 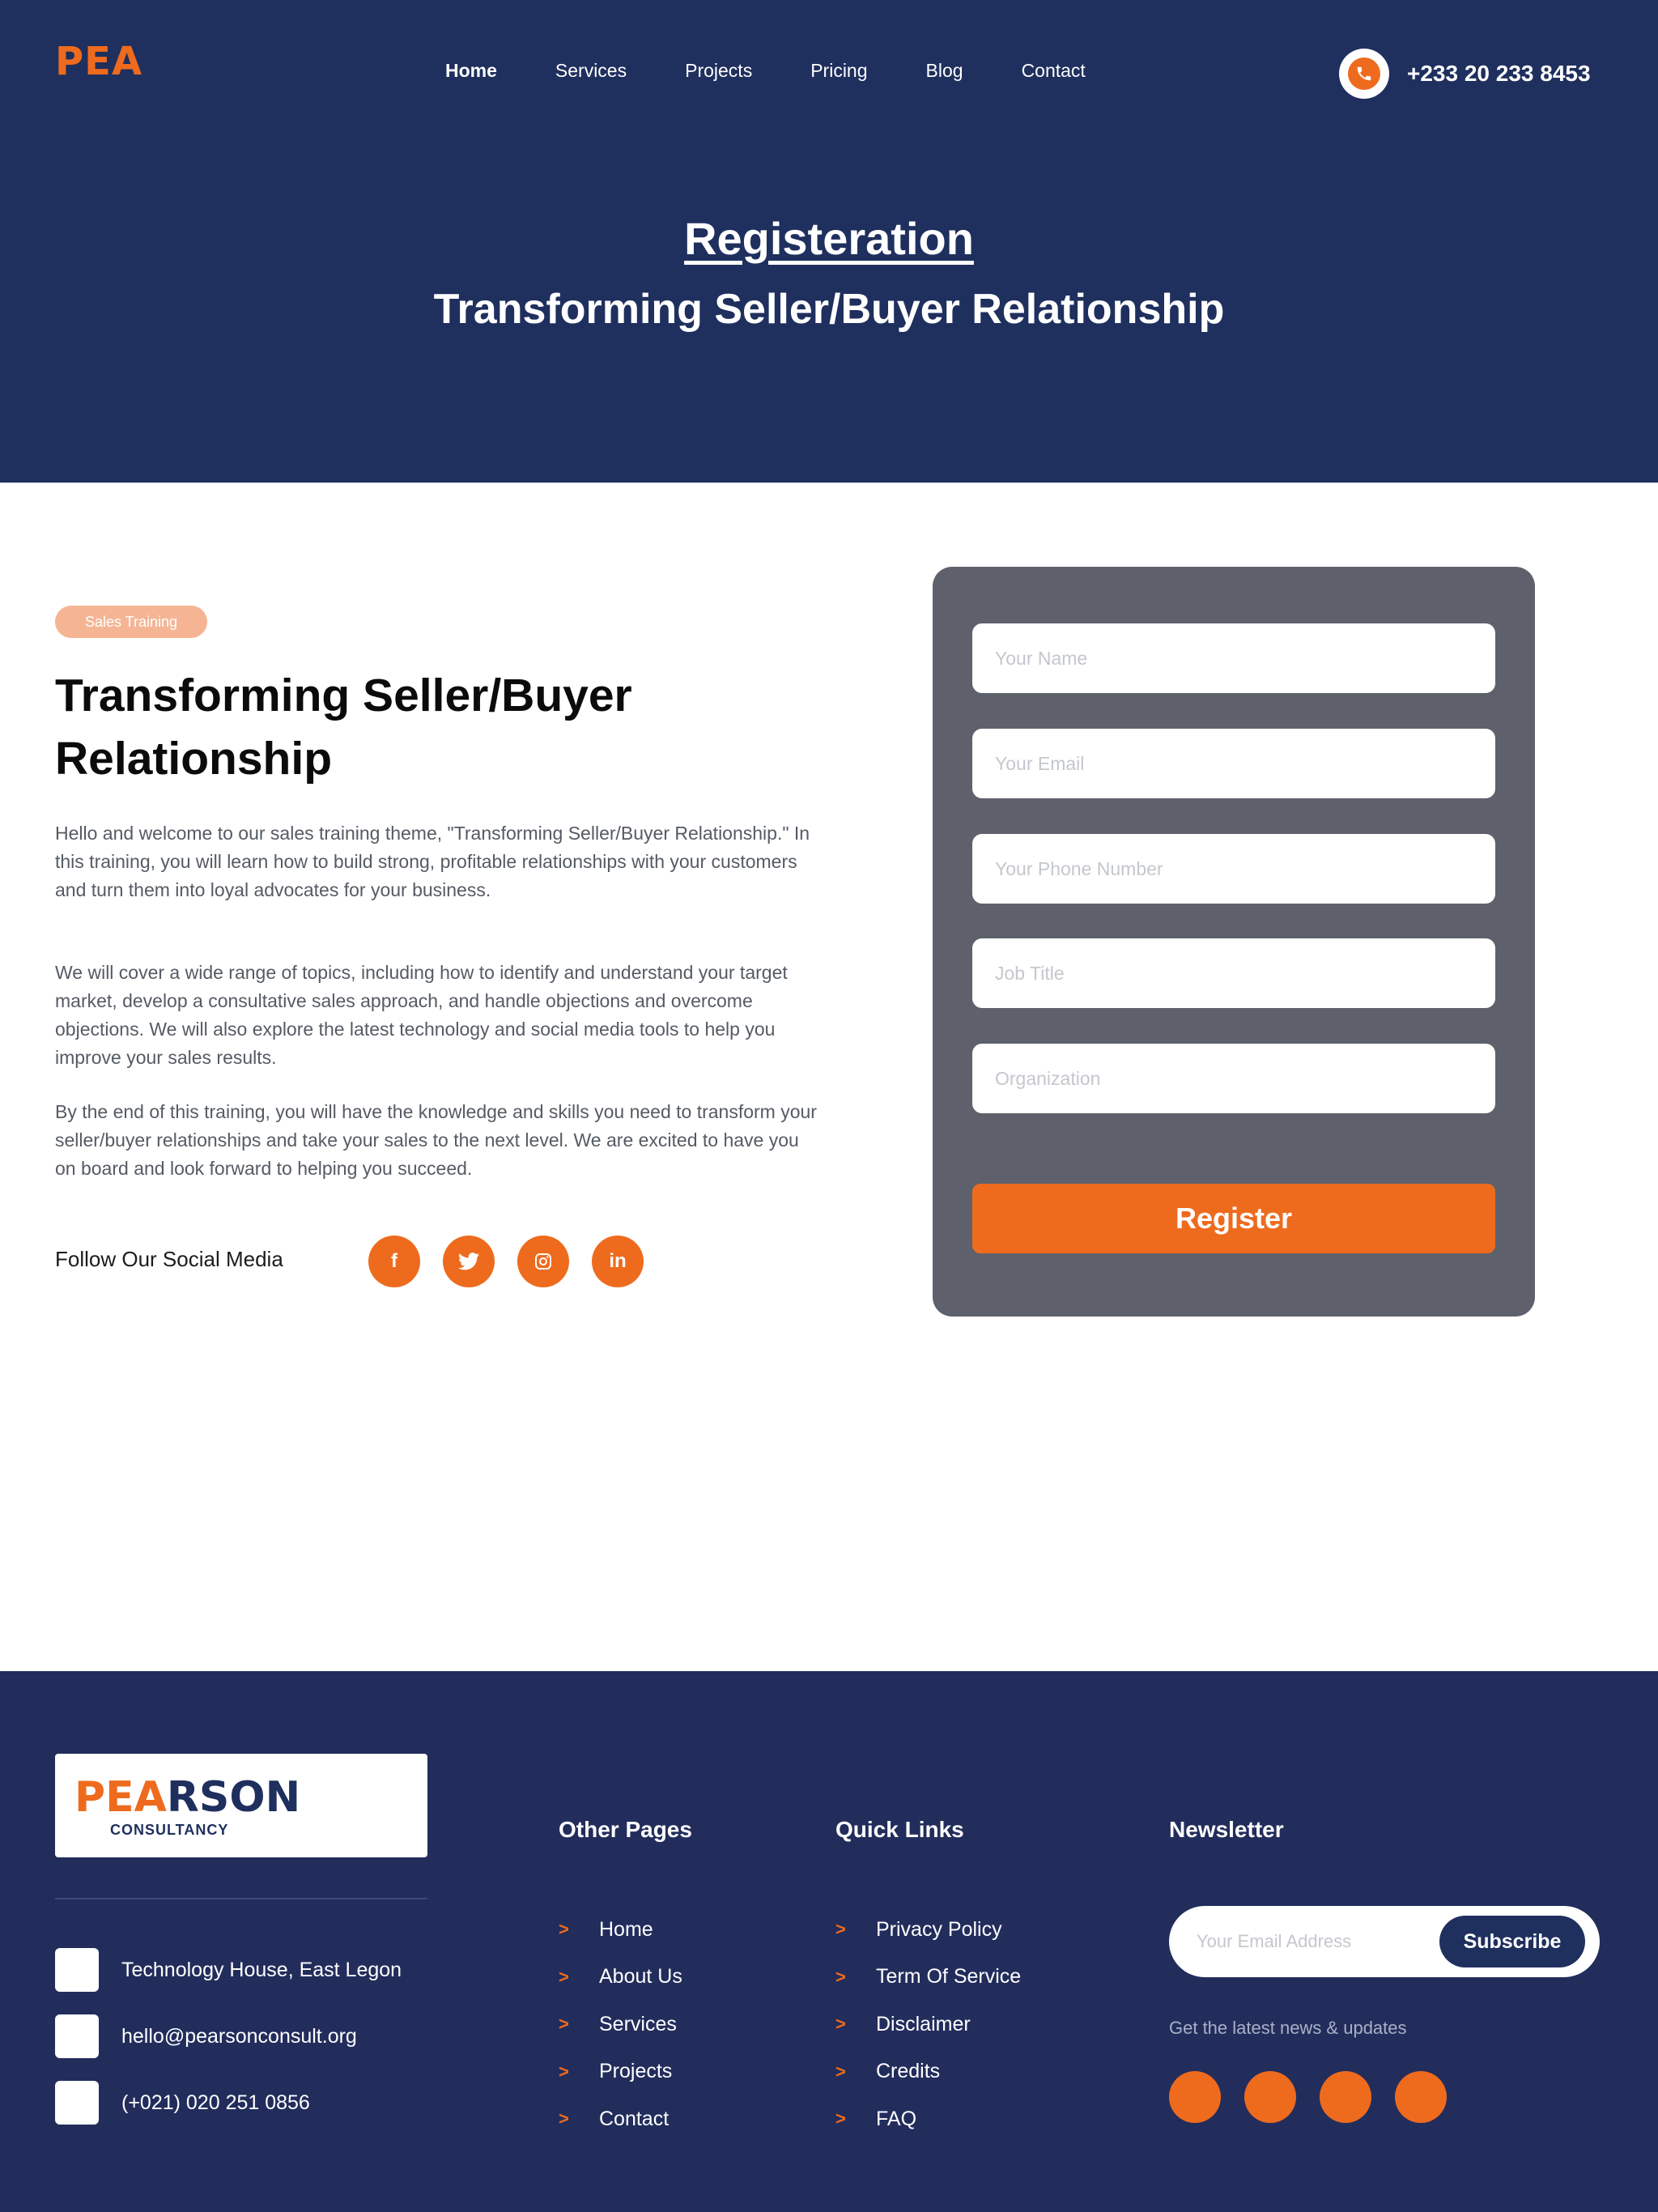 What do you see at coordinates (261, 1970) in the screenshot?
I see `address-text: Technology House, East Legon` at bounding box center [261, 1970].